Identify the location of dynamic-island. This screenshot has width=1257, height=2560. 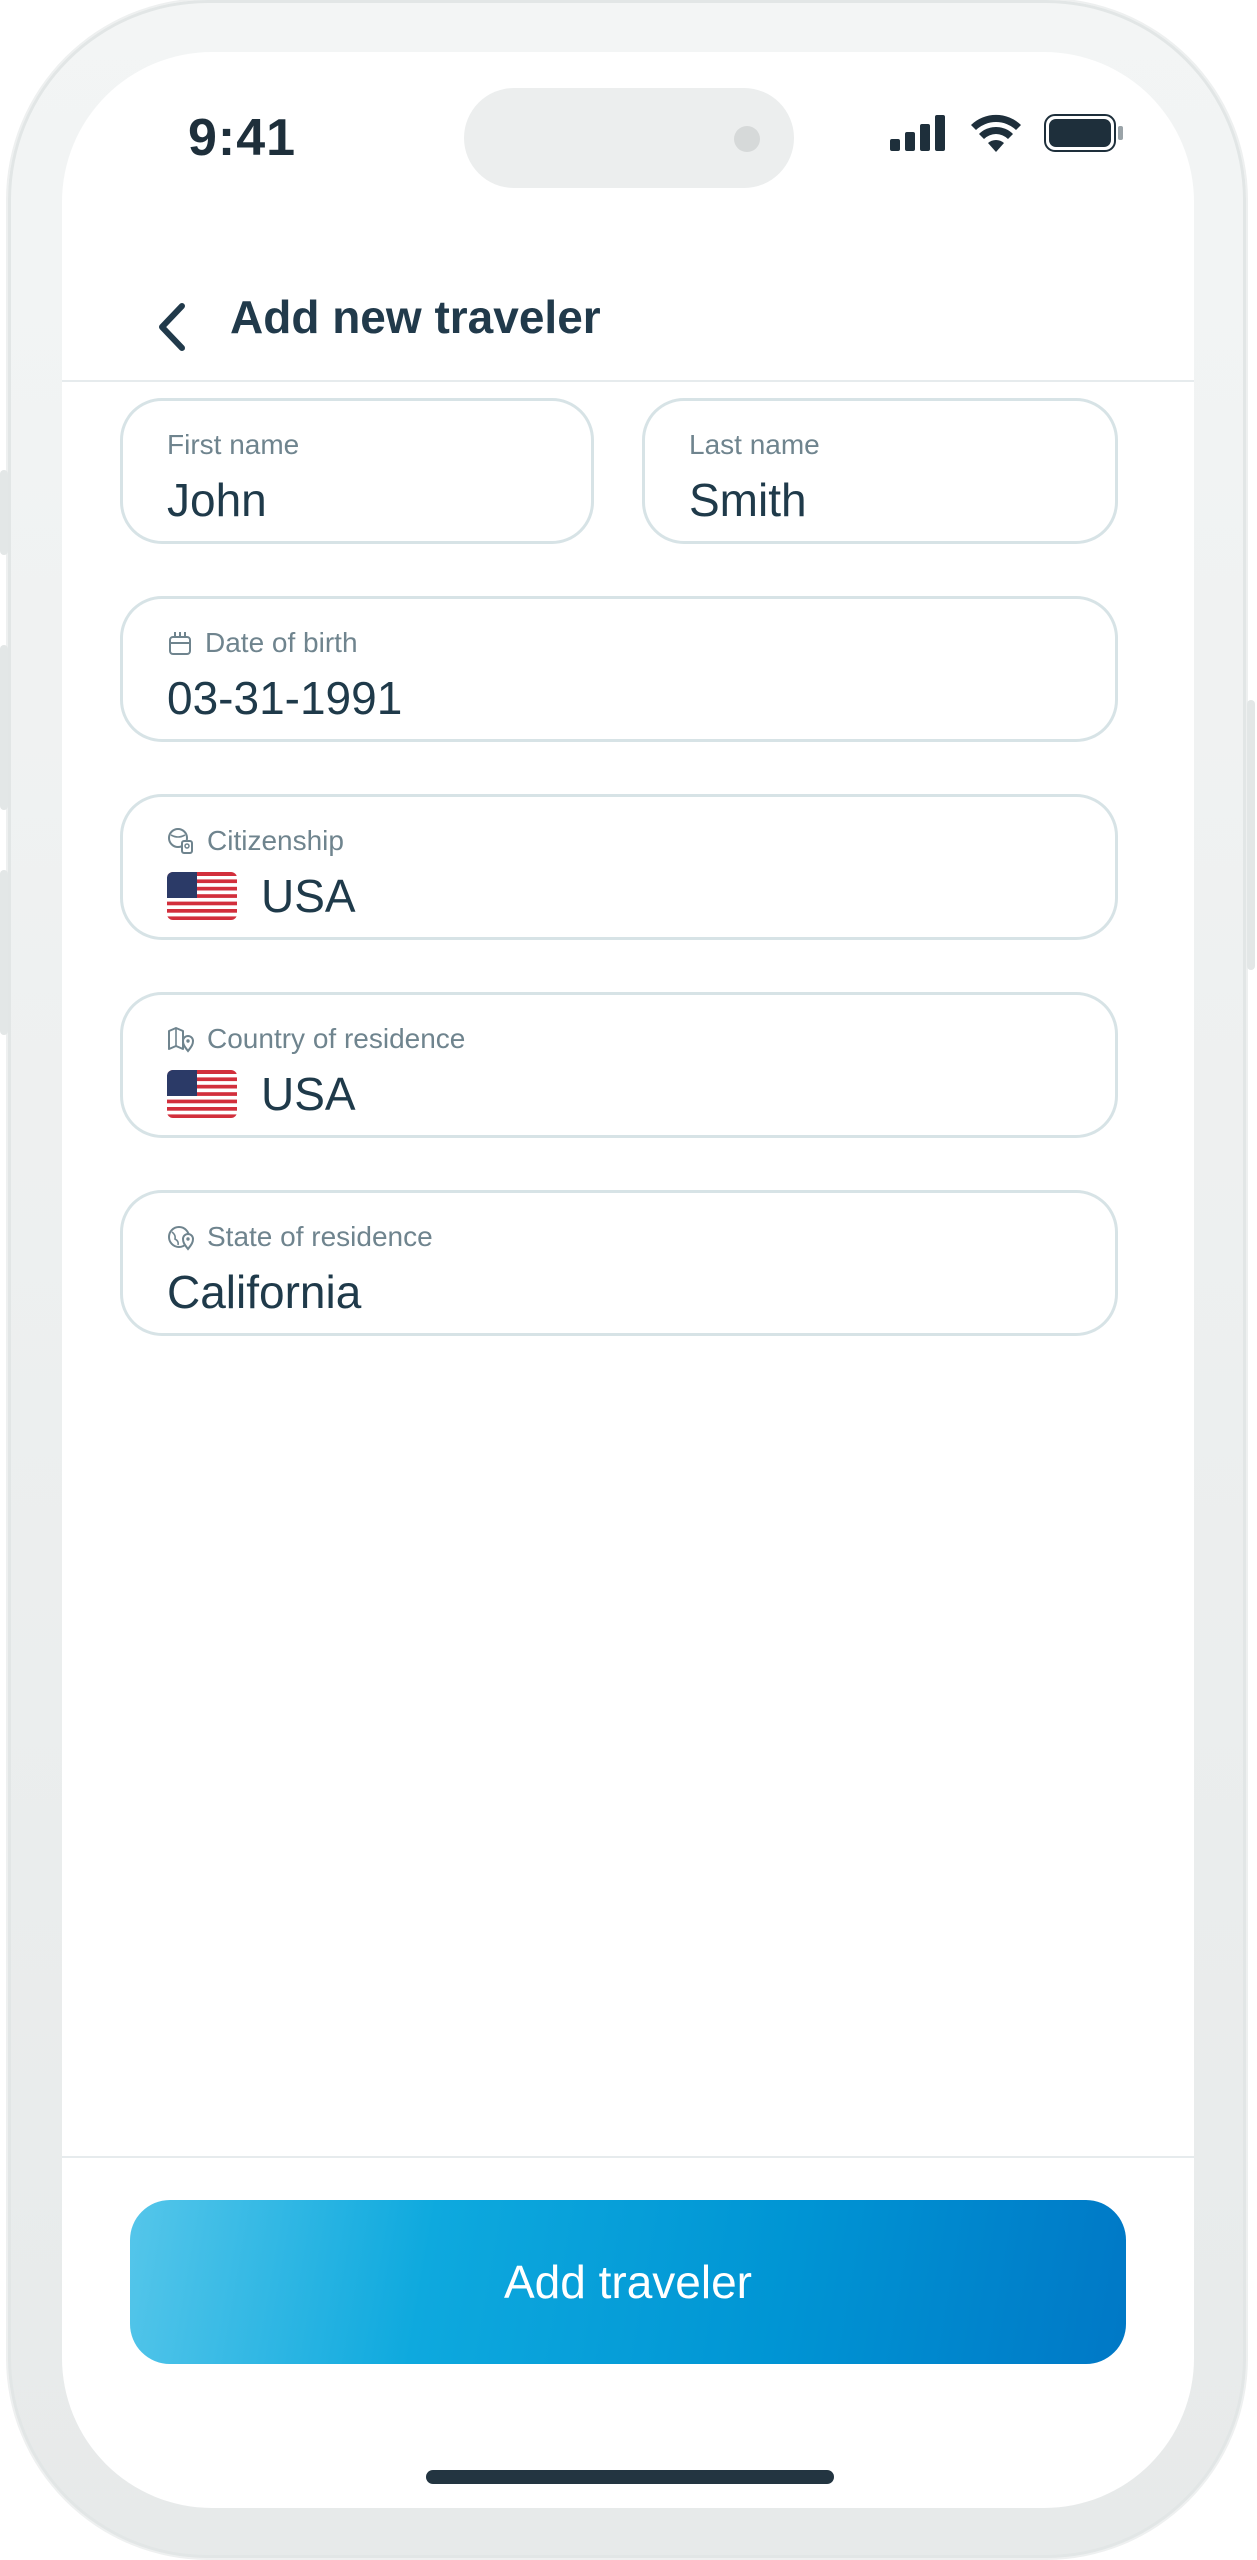
(629, 138).